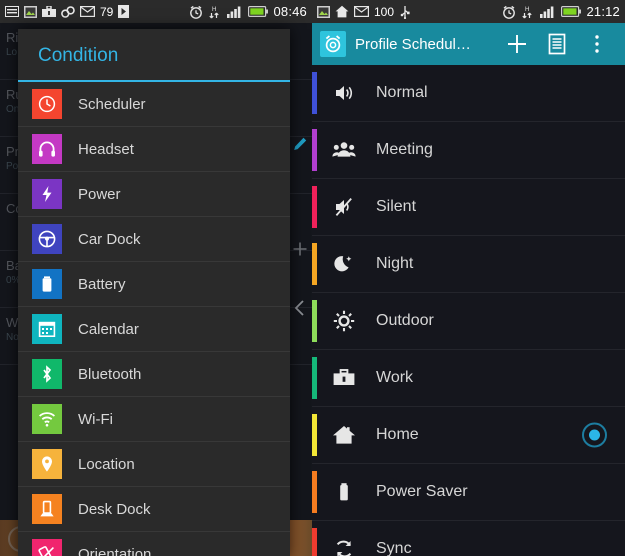 The width and height of the screenshot is (625, 556). I want to click on condition-item-desk-dock: Desk Dock, so click(154, 509).